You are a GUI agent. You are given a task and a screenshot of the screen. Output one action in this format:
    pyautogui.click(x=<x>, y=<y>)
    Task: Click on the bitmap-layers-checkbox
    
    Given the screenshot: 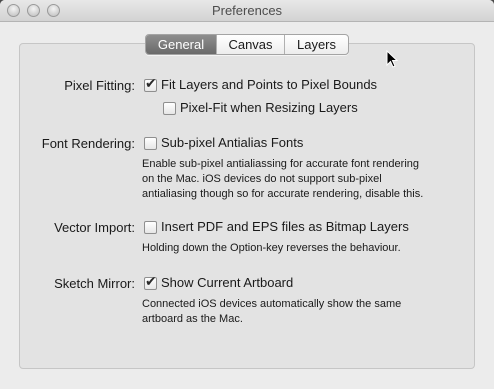 What is the action you would take?
    pyautogui.click(x=150, y=227)
    